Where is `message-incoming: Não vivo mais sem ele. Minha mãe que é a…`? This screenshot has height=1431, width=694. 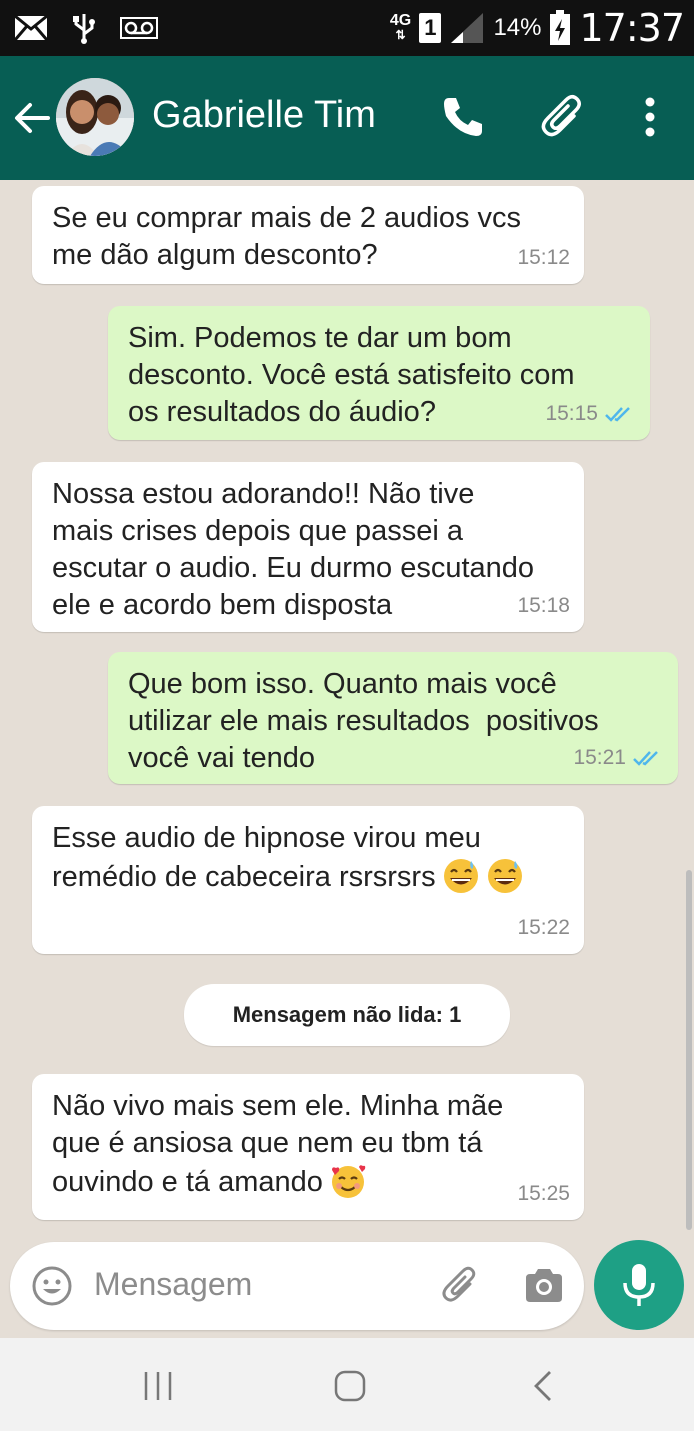
message-incoming: Não vivo mais sem ele. Minha mãe que é a… is located at coordinates (308, 1147).